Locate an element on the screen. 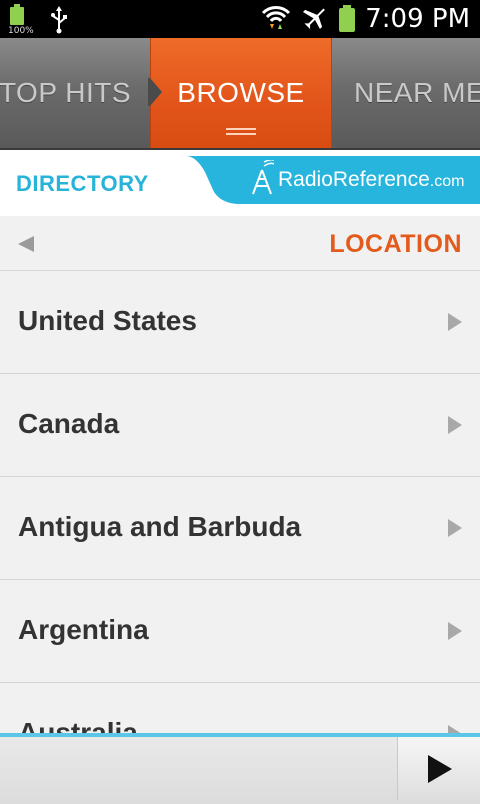 This screenshot has height=804, width=480. tab-divider-chevron-icon is located at coordinates (156, 92).